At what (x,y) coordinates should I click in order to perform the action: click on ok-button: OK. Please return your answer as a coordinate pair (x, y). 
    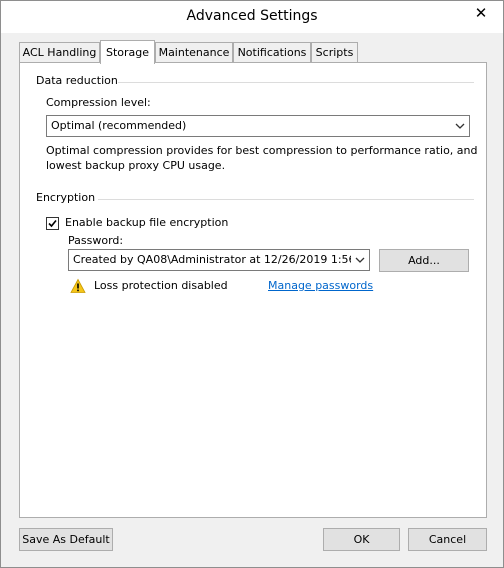
    Looking at the image, I should click on (361, 539).